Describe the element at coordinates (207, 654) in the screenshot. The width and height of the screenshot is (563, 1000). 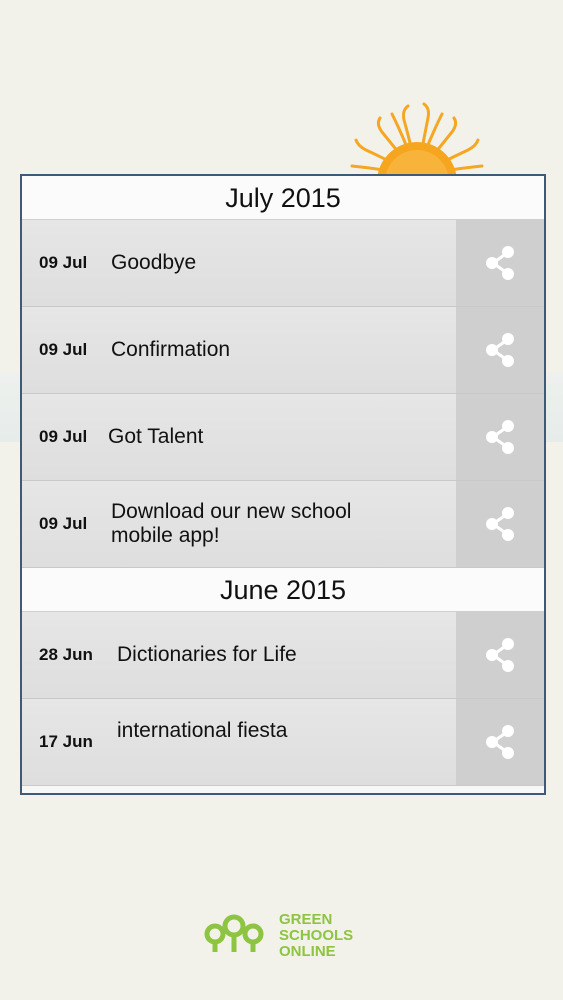
I see `news-title: Dictionaries for Life` at that location.